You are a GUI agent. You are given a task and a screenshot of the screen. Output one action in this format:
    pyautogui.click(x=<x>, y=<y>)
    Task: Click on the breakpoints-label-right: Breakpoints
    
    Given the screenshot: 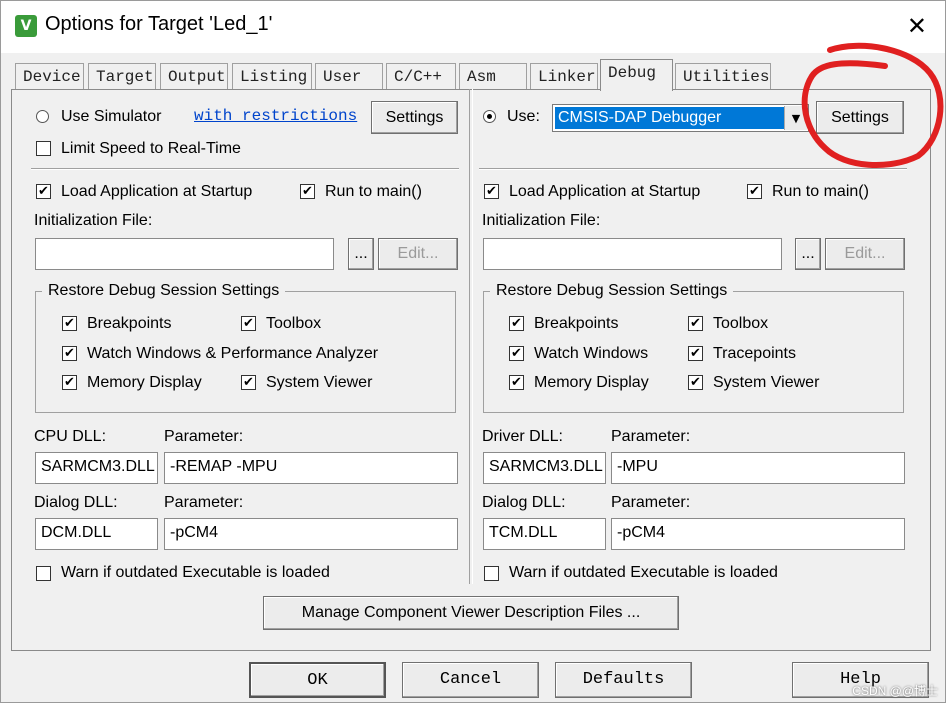 What is the action you would take?
    pyautogui.click(x=576, y=323)
    